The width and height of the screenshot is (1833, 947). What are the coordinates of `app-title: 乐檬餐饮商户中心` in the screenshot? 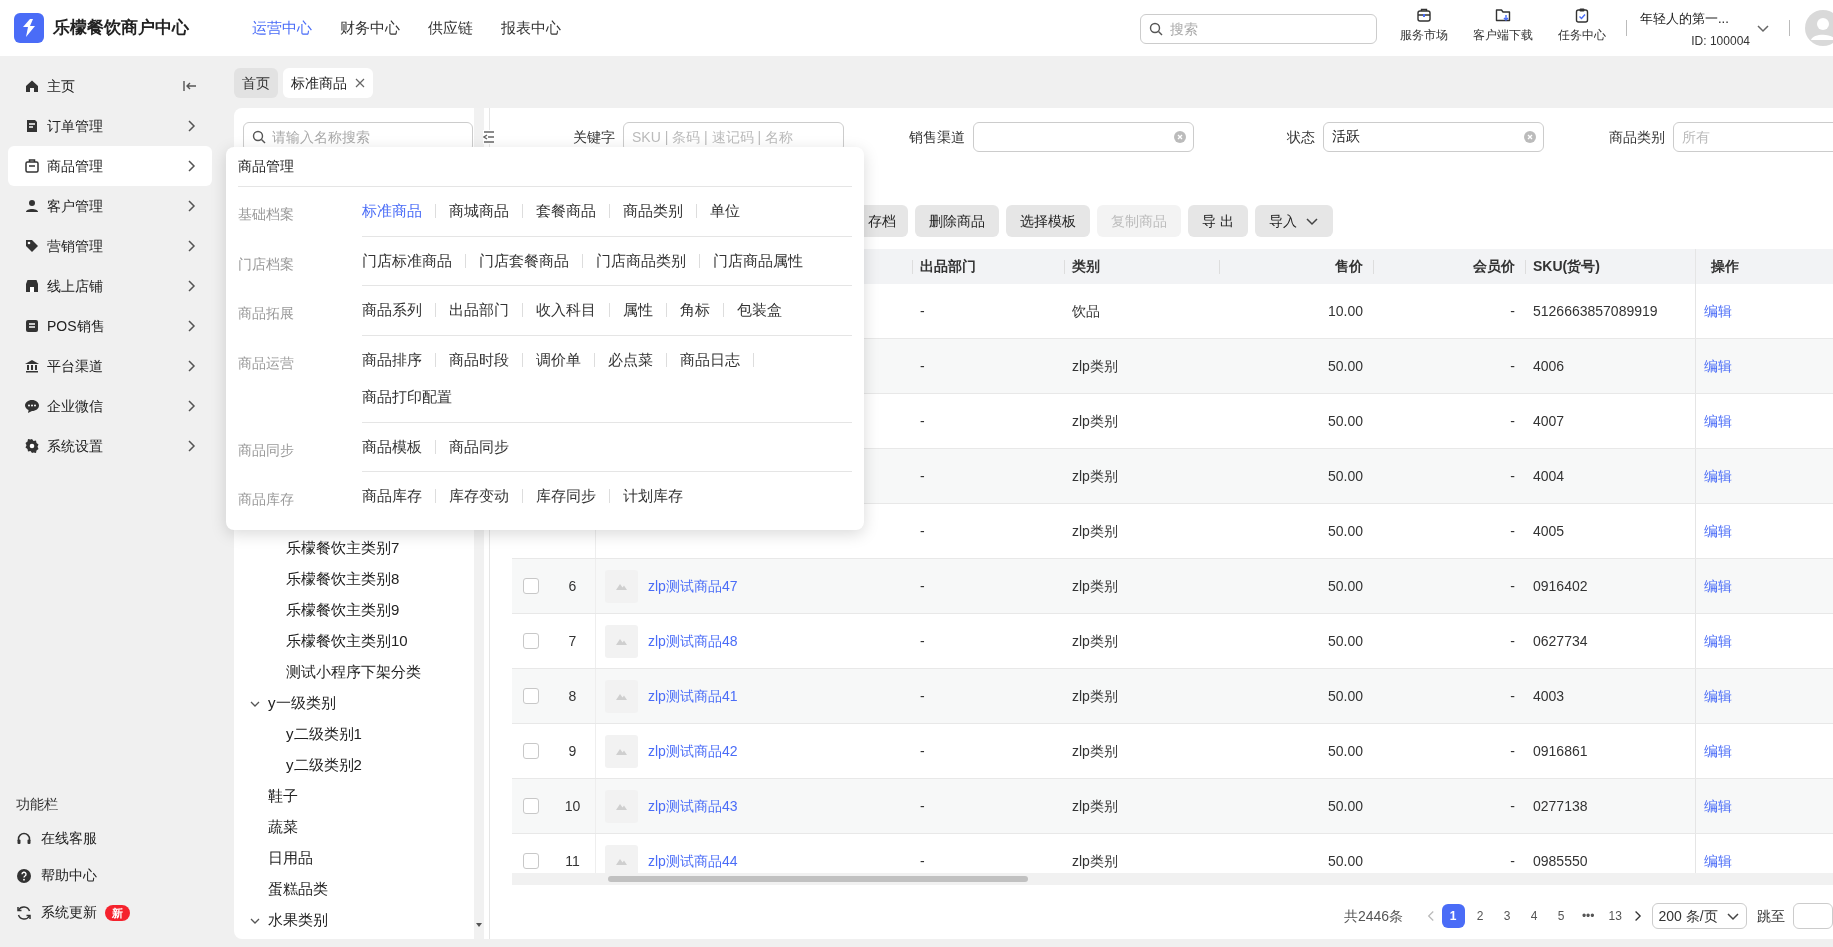 It's located at (121, 28).